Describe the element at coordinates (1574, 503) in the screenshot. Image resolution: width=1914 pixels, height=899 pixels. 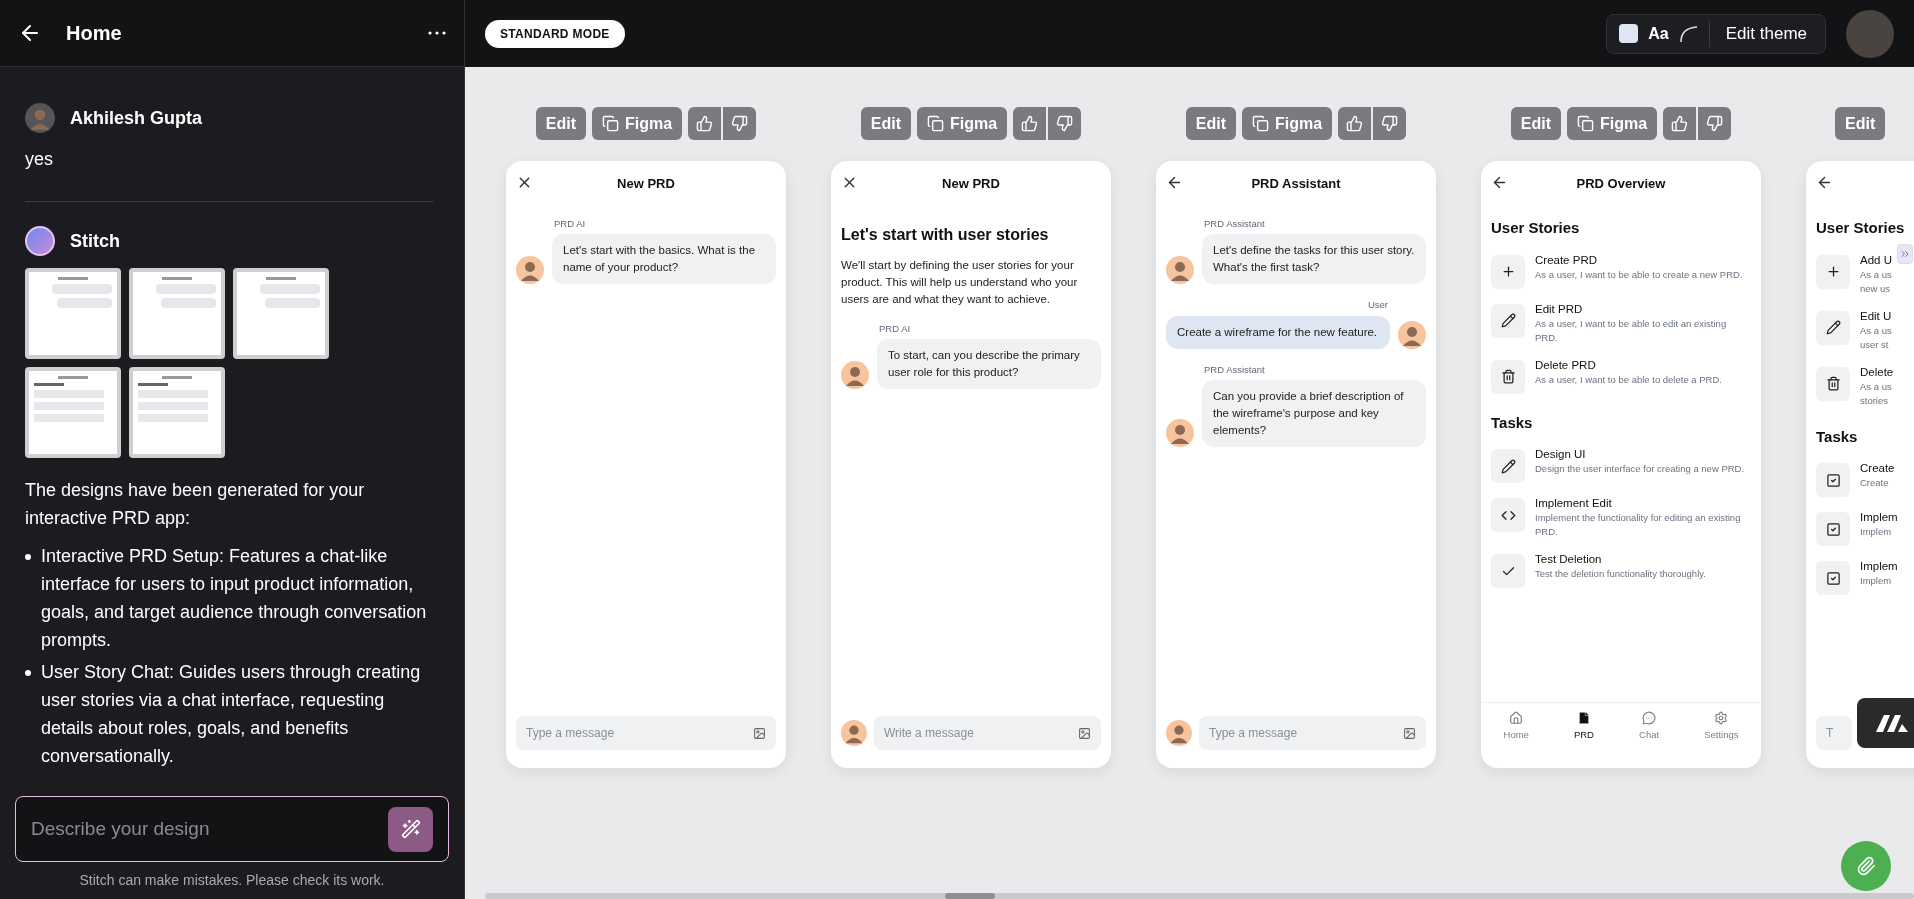
I see `item-title: Implement Edit` at that location.